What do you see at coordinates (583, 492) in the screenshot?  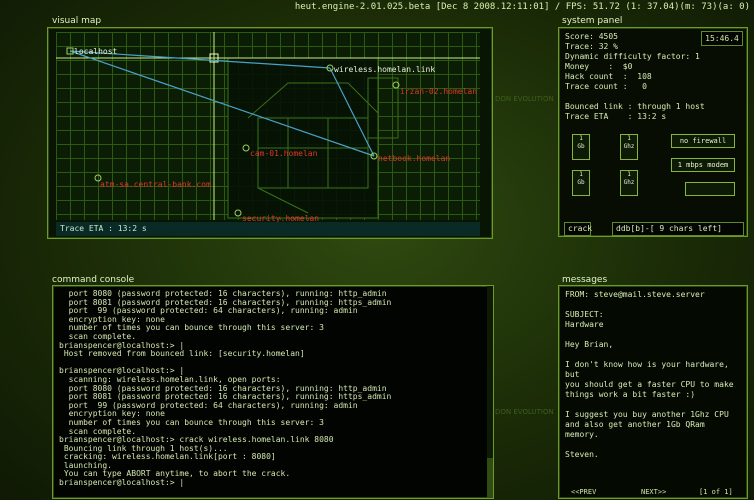 I see `prev-message-button: <<PREV` at bounding box center [583, 492].